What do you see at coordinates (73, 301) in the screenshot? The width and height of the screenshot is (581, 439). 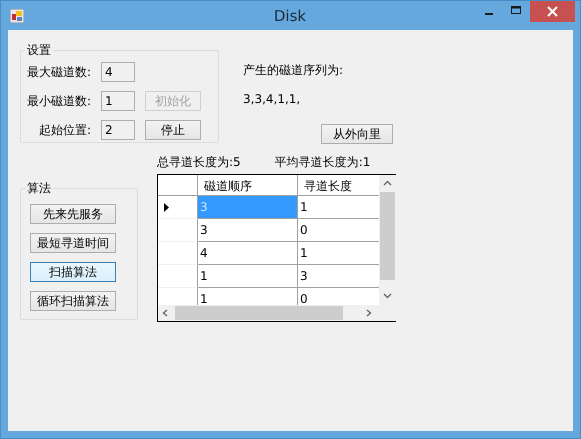 I see `algorithm-button: 循环扫描算法` at bounding box center [73, 301].